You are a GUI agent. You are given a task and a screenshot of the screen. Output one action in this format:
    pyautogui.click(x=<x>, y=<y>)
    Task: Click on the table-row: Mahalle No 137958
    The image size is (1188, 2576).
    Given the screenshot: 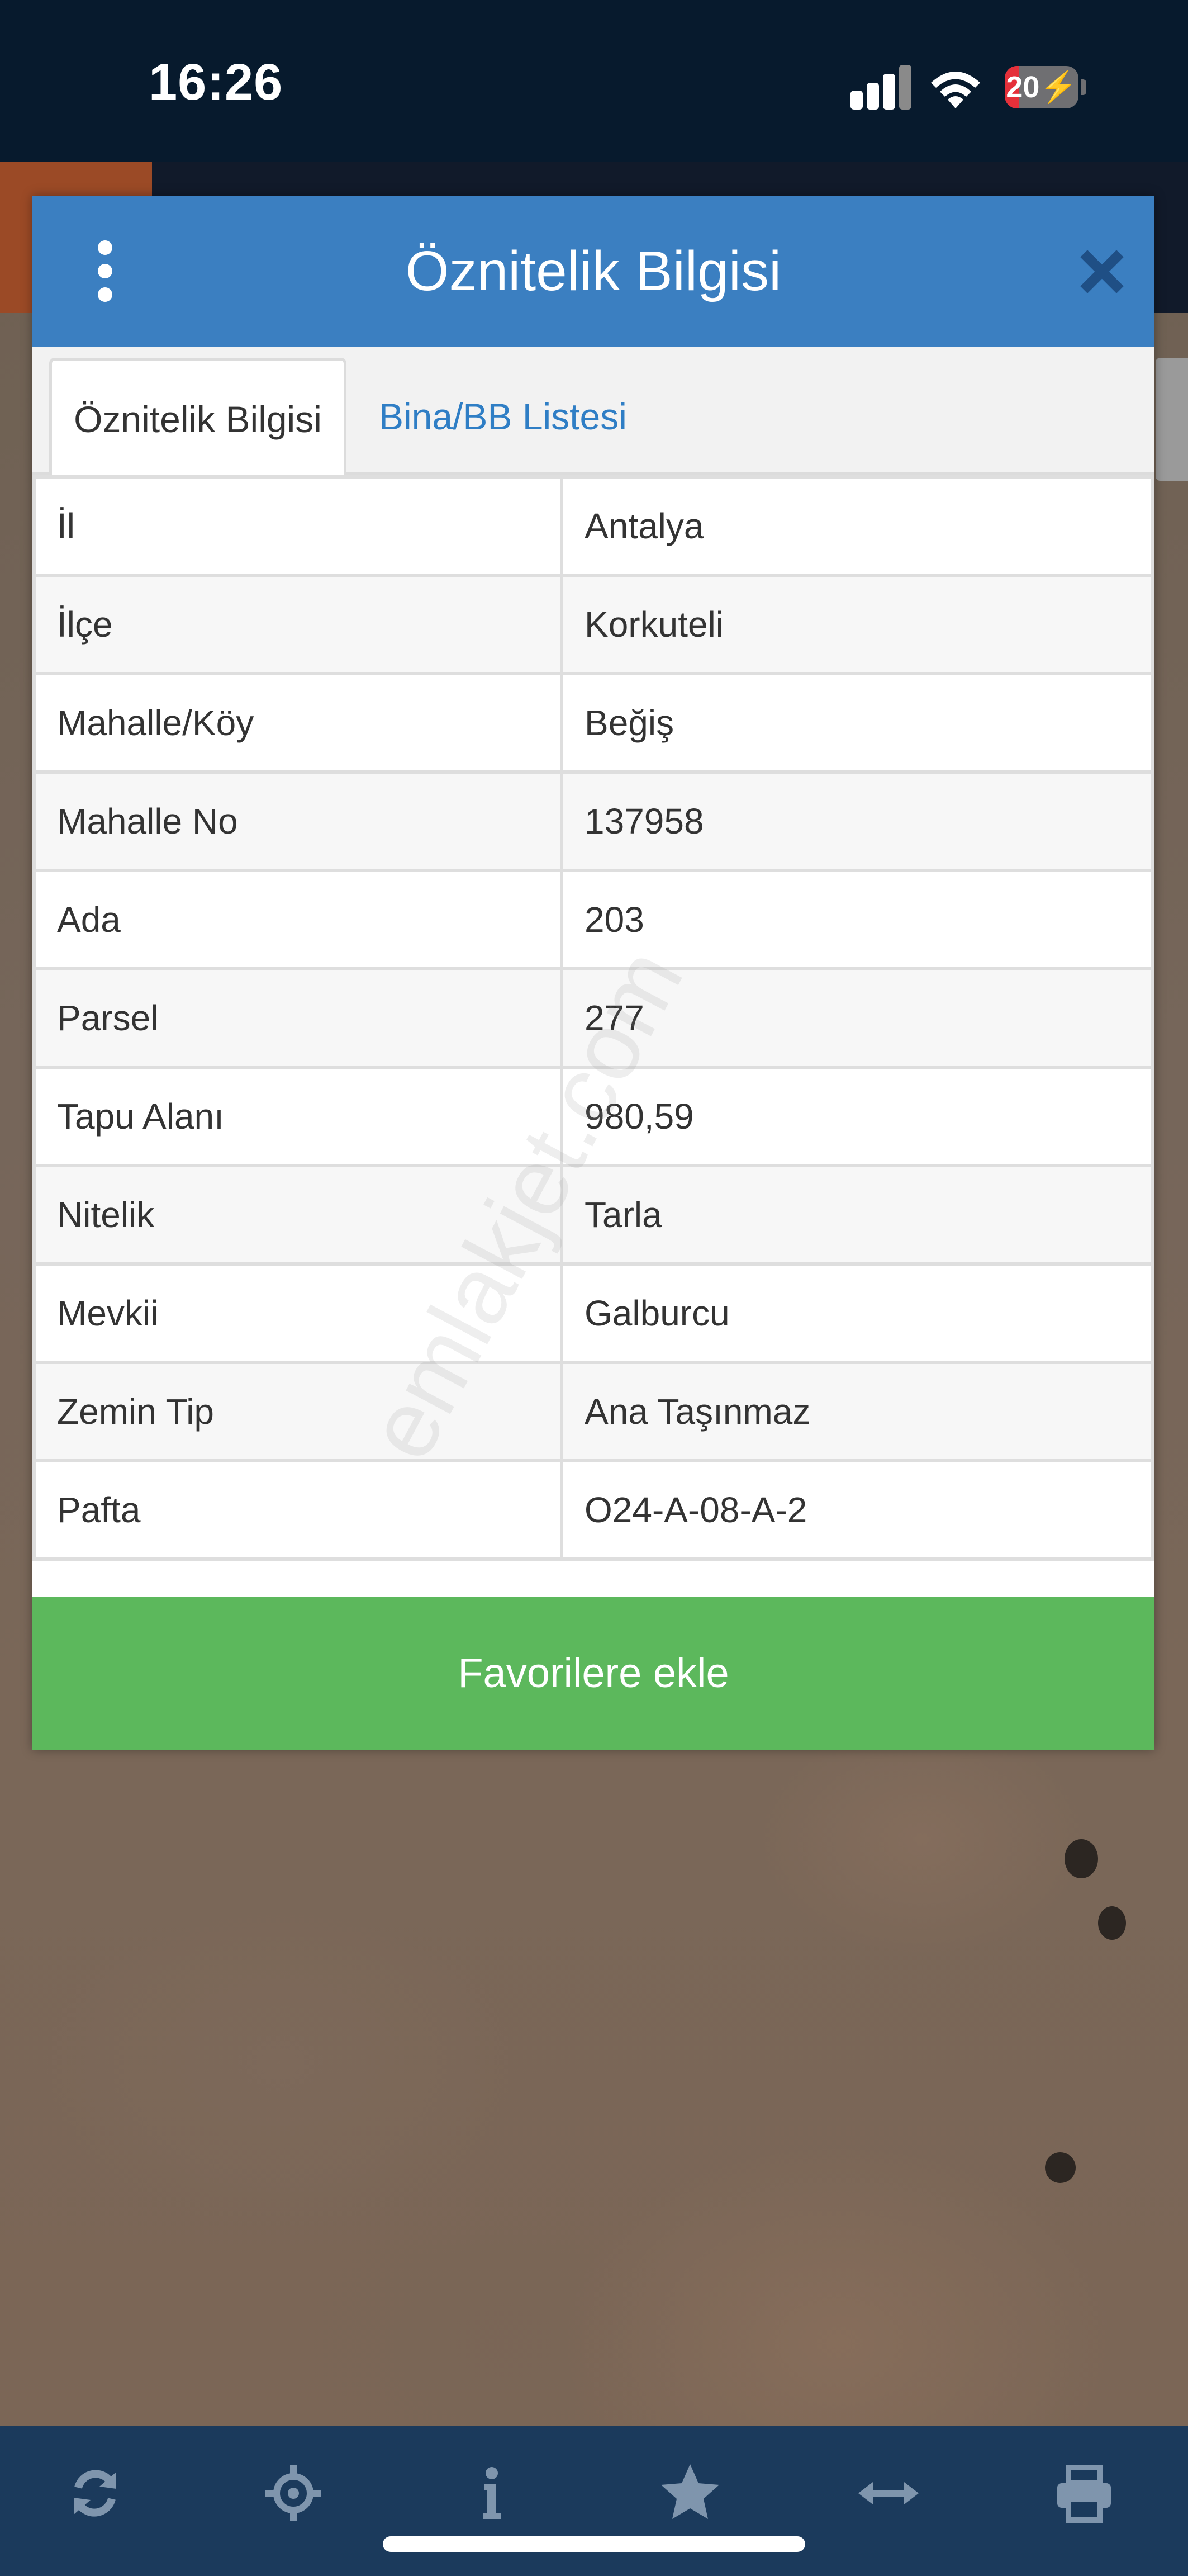 What is the action you would take?
    pyautogui.click(x=593, y=821)
    